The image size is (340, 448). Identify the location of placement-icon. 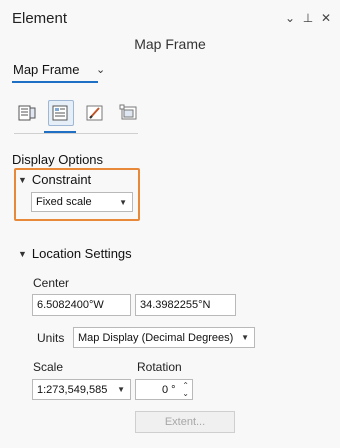
(128, 112).